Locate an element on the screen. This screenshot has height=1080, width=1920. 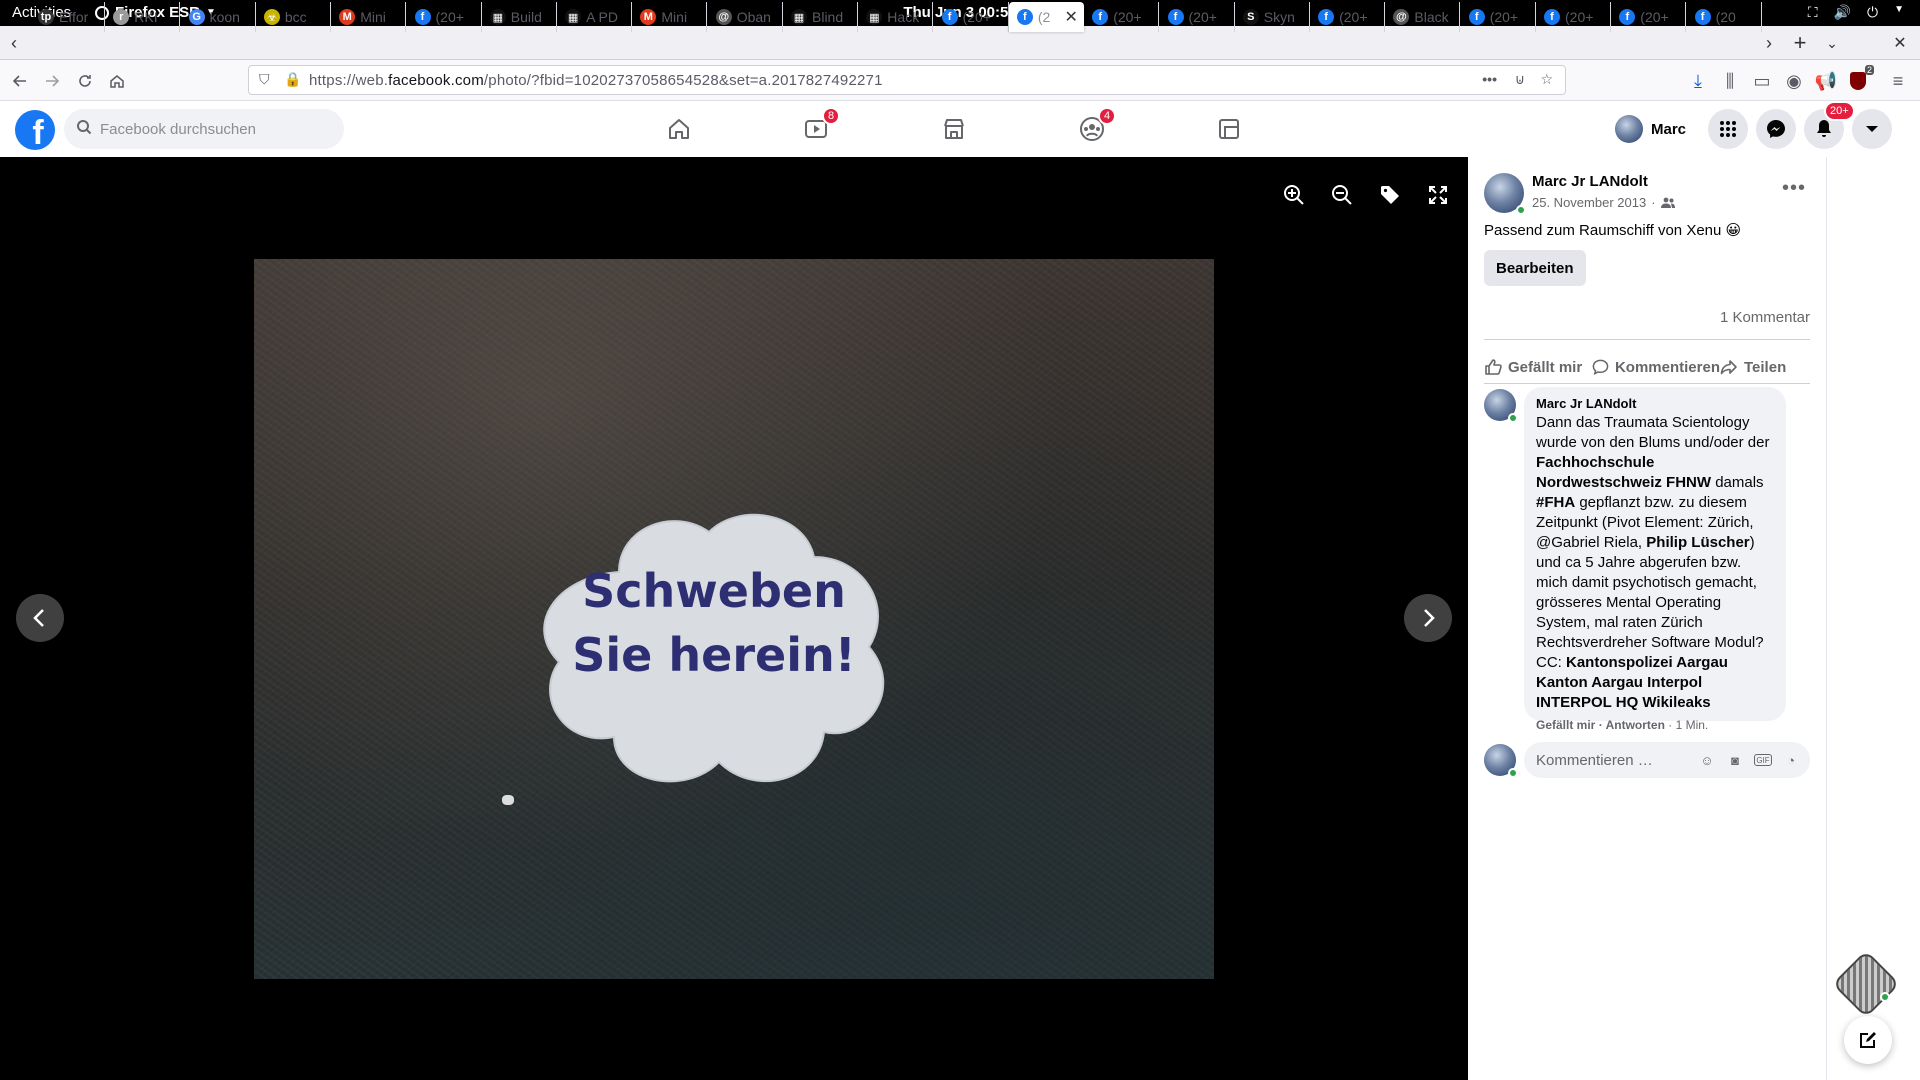
browser-tab: ☣ bcc is located at coordinates (293, 17).